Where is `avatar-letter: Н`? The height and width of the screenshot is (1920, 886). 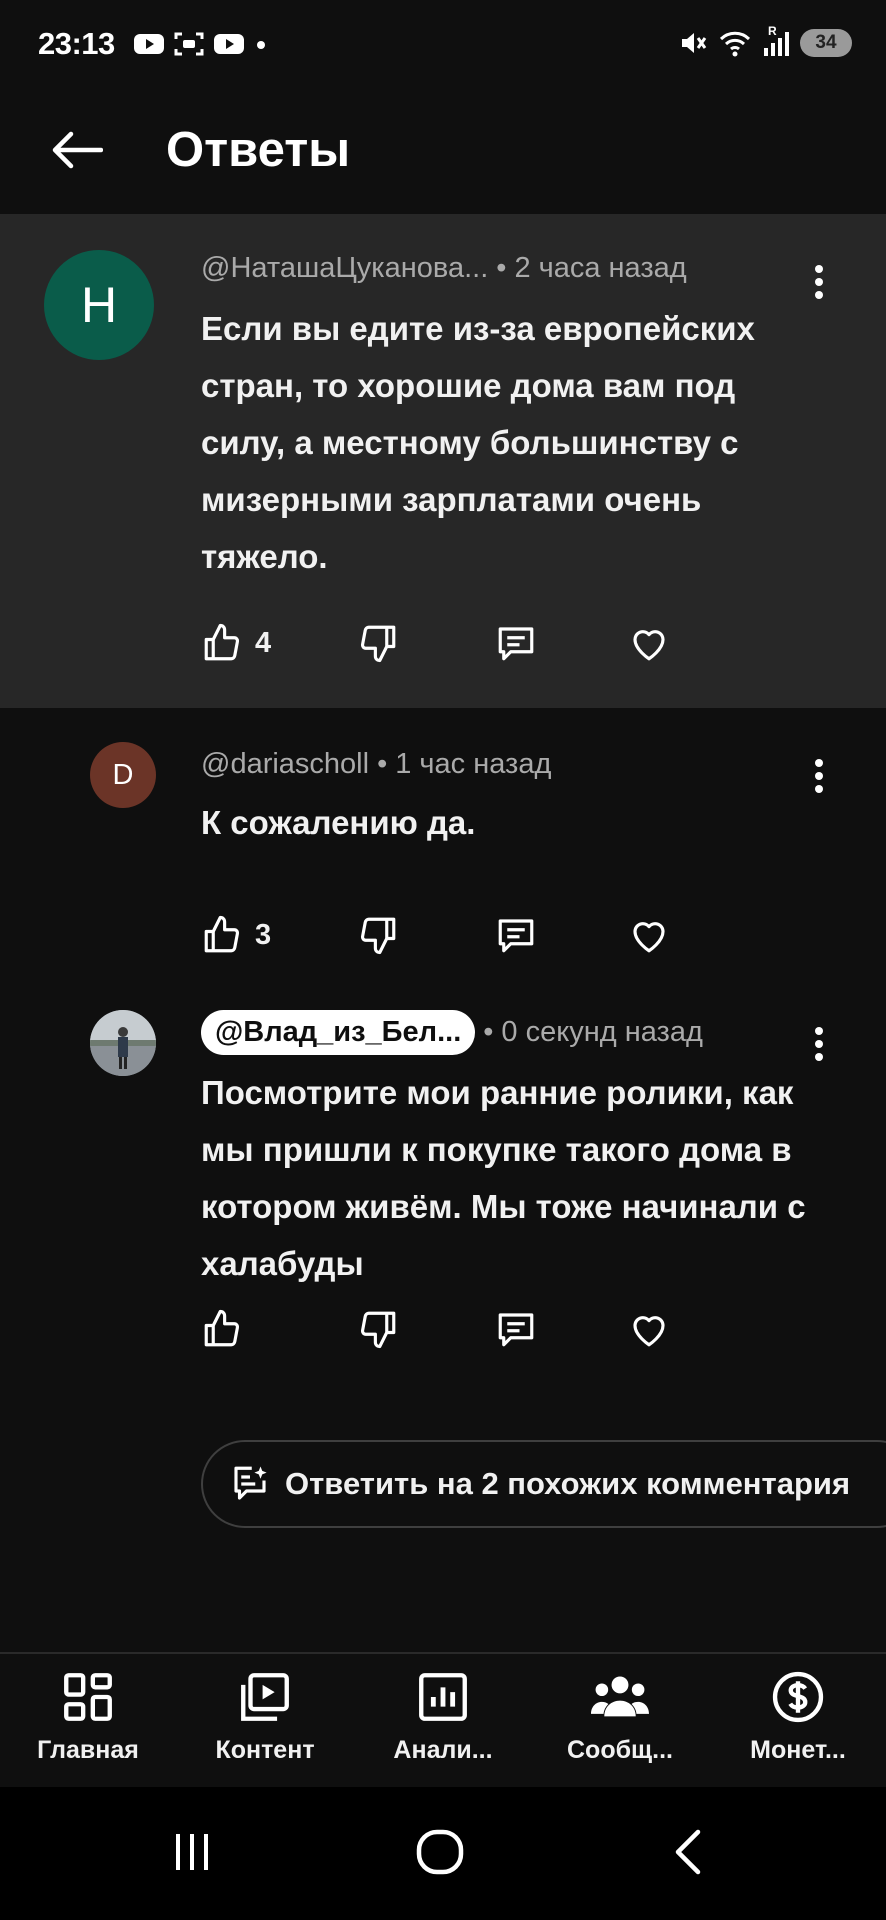
avatar-letter: Н is located at coordinates (99, 305).